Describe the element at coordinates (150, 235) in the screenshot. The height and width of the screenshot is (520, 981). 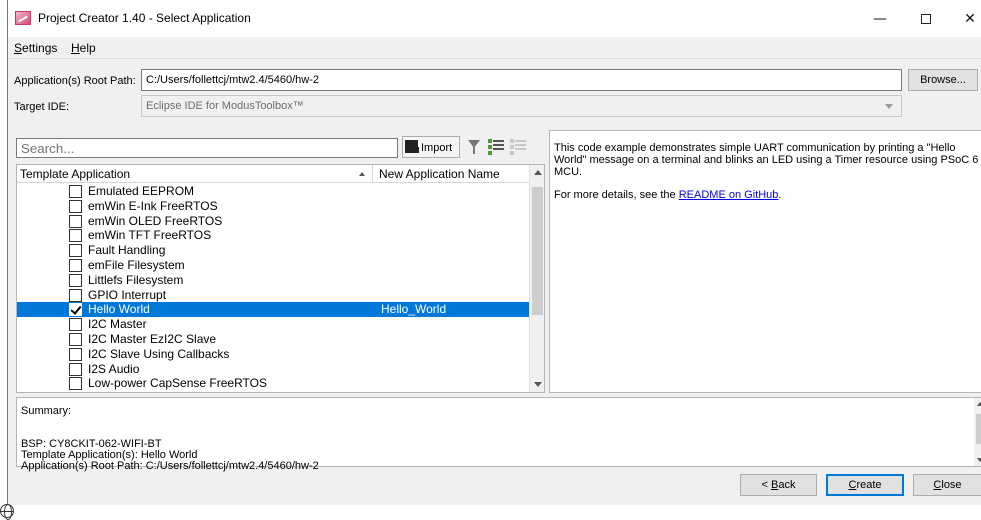
I see `row-template-name: emWin TFT FreeRTOS` at that location.